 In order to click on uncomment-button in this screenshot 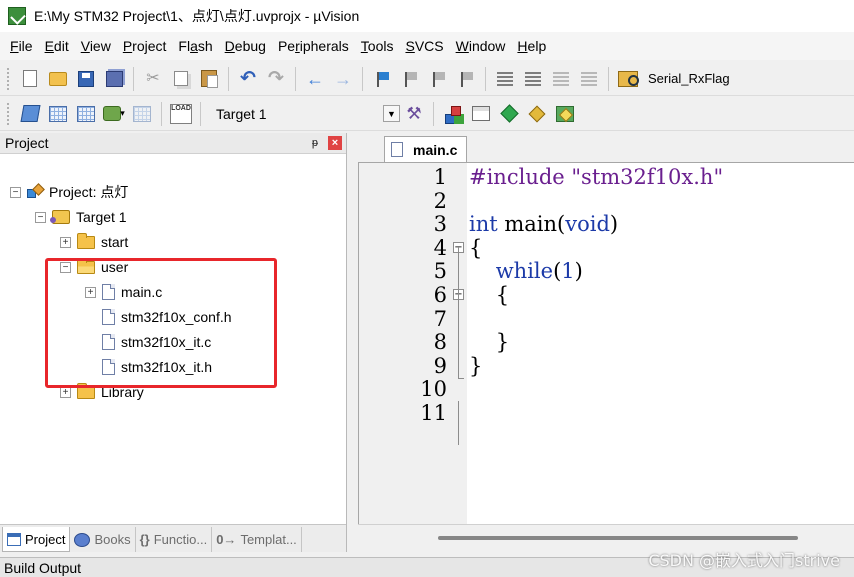, I will do `click(589, 79)`.